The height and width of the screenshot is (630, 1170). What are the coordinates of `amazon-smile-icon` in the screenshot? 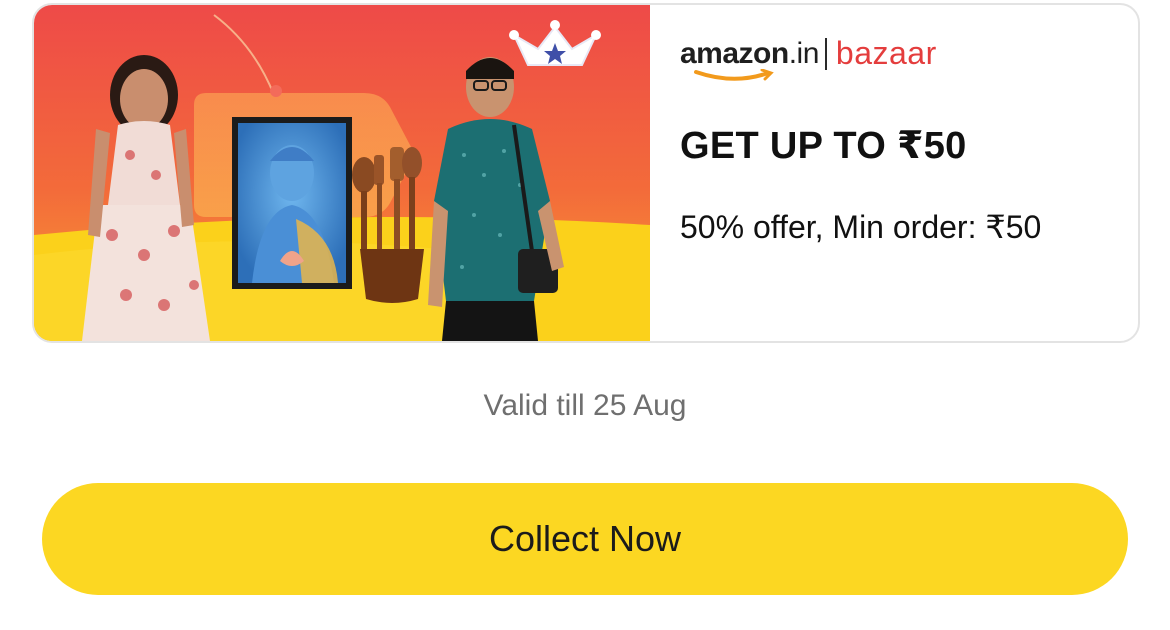 It's located at (734, 74).